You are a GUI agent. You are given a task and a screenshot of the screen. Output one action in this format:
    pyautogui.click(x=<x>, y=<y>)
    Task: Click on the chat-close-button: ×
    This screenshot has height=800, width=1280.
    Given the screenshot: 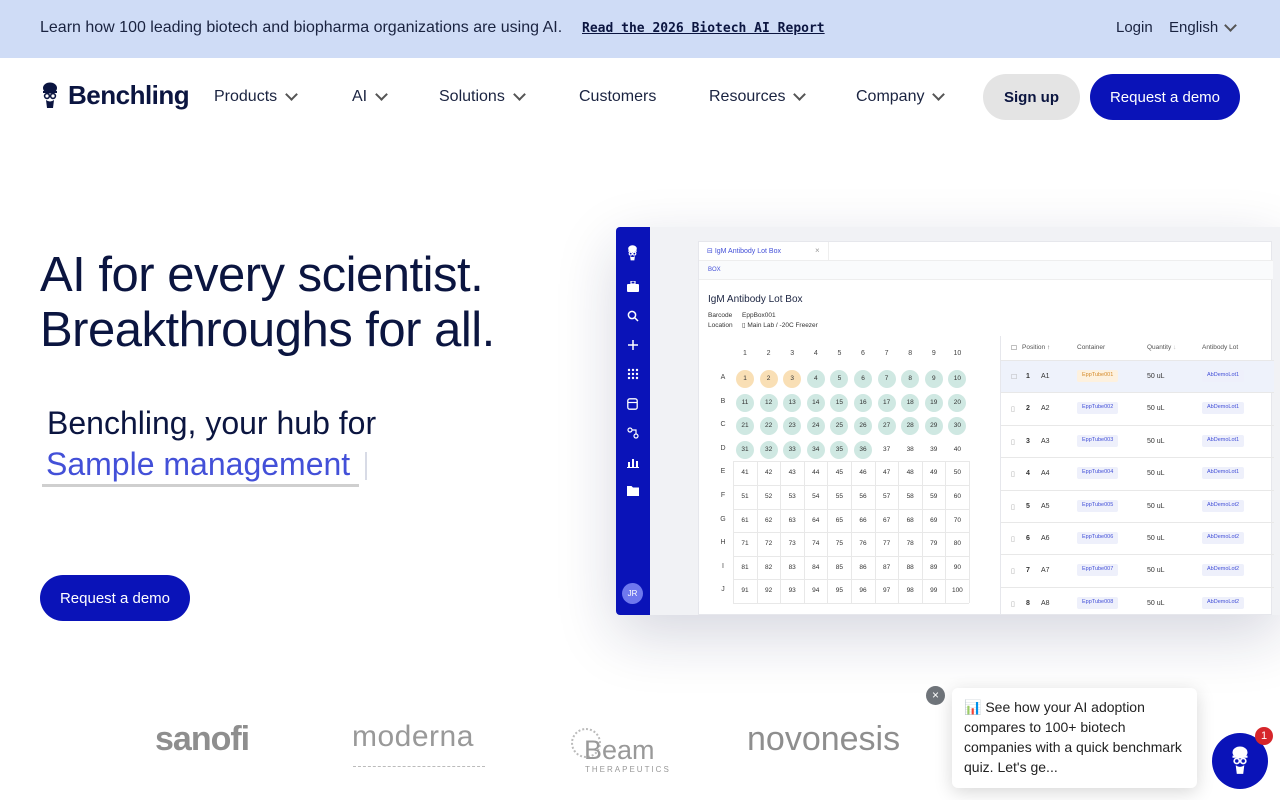 What is the action you would take?
    pyautogui.click(x=935, y=695)
    